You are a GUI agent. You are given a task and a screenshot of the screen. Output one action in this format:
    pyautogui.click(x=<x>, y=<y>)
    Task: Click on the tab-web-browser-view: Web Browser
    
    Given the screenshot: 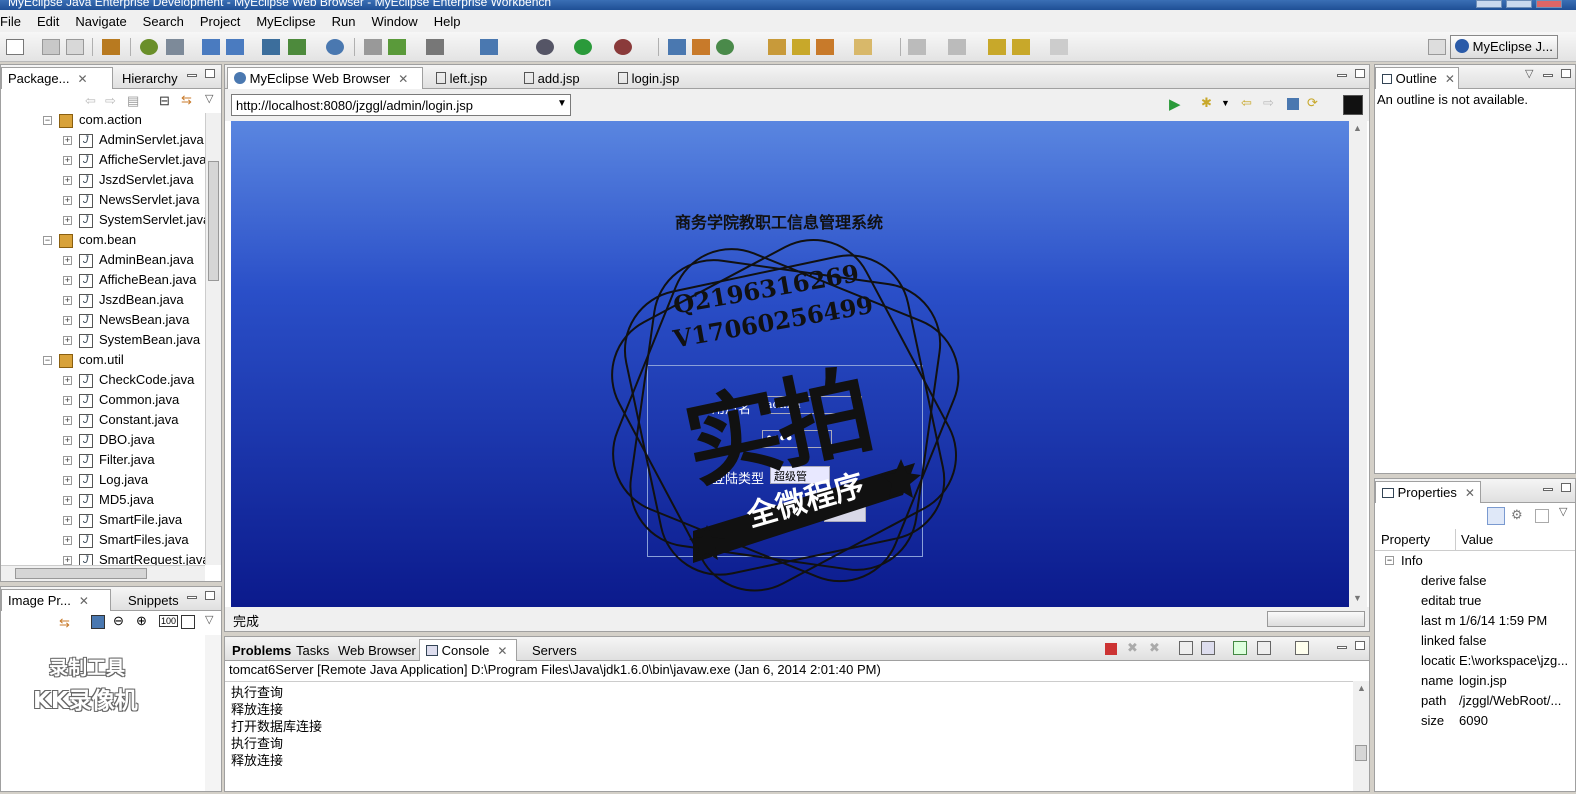 What is the action you would take?
    pyautogui.click(x=377, y=650)
    